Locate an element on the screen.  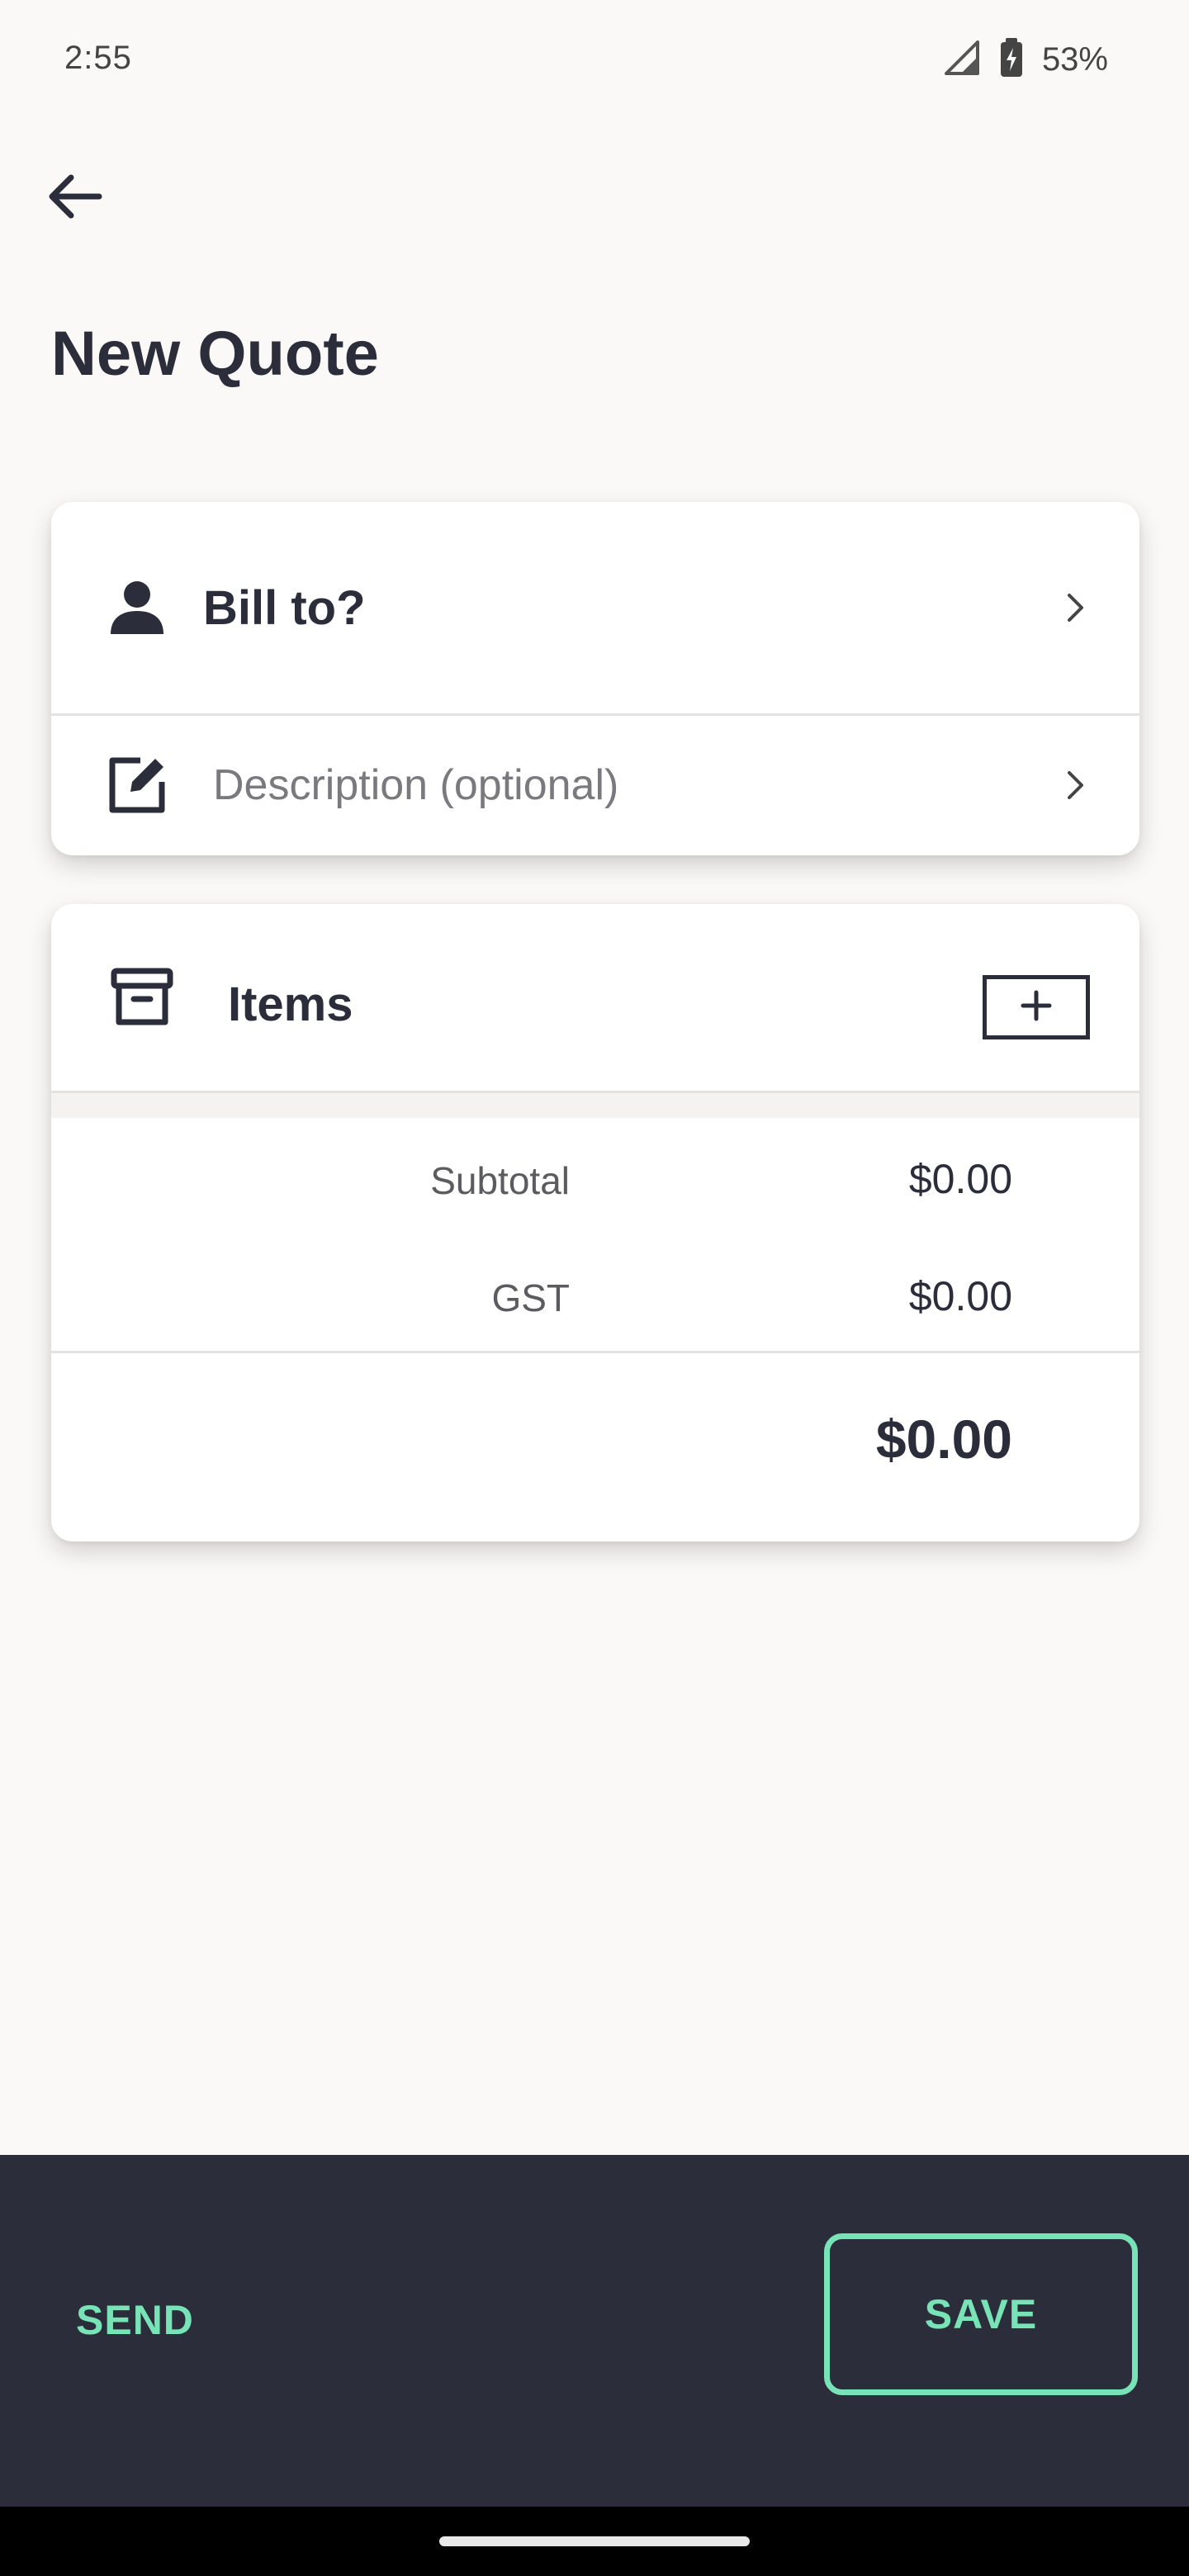
bill-to-row: Bill to? is located at coordinates (595, 607).